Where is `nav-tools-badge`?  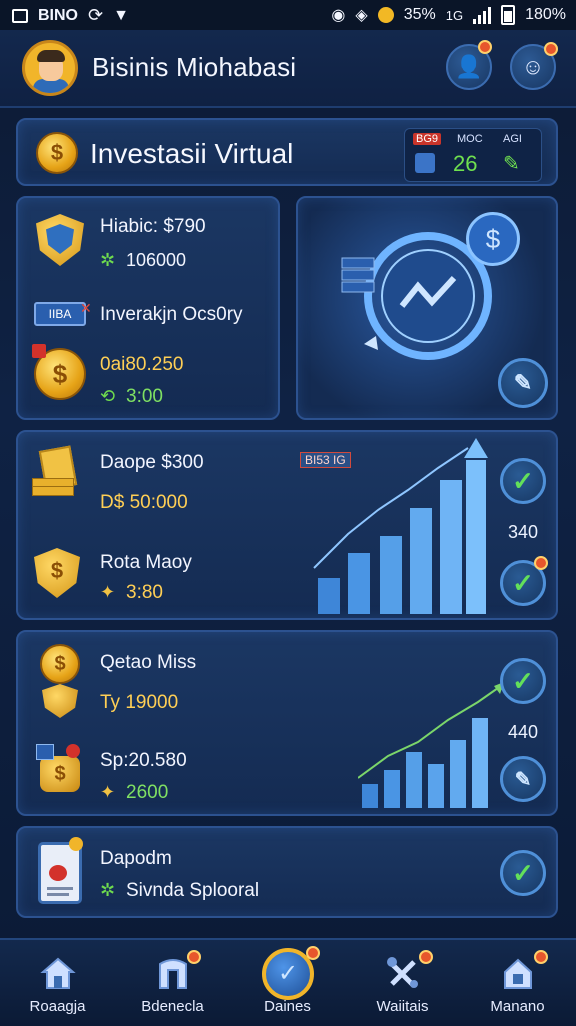 nav-tools-badge is located at coordinates (426, 957).